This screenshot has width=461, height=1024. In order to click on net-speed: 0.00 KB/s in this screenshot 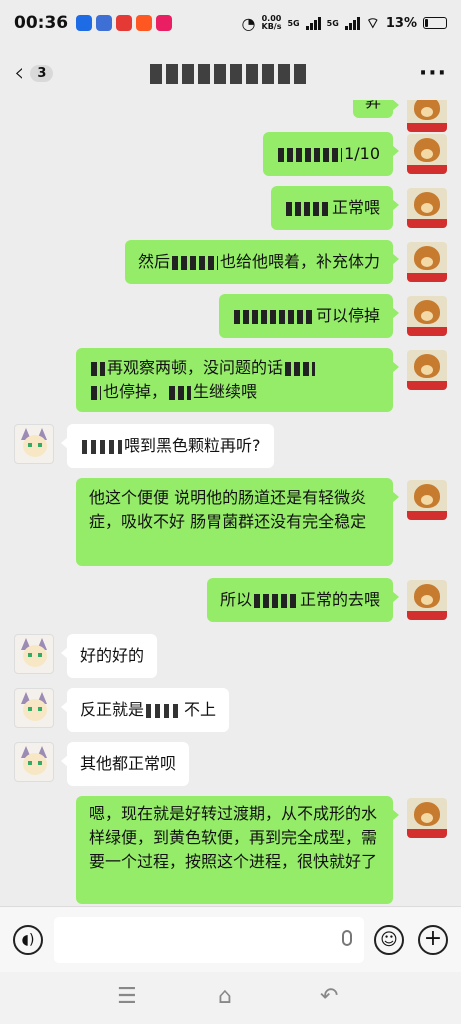, I will do `click(271, 22)`.